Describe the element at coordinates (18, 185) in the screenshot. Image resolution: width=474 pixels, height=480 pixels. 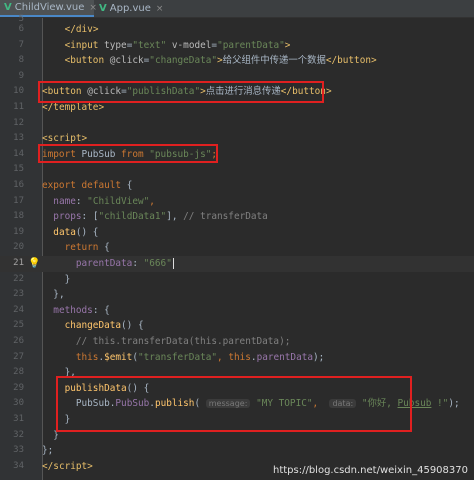
I see `line-number: 16` at that location.